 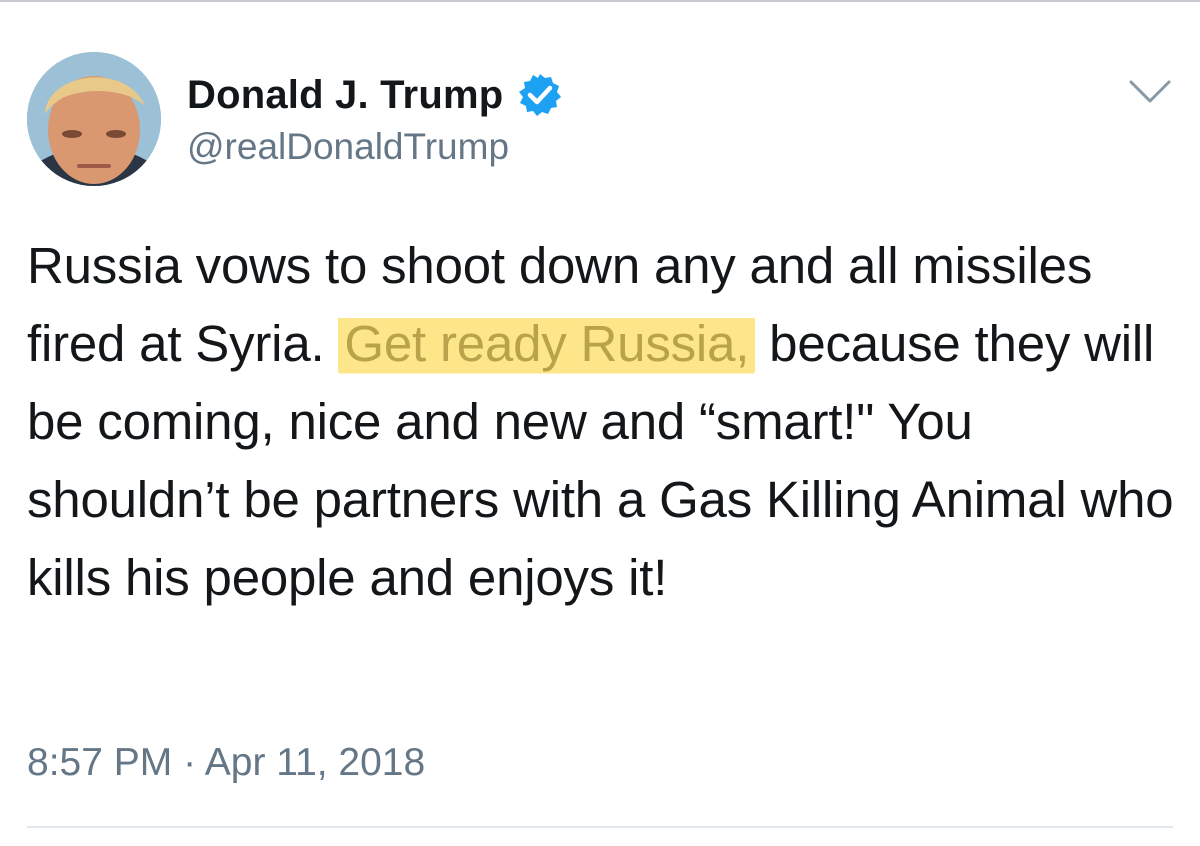 What do you see at coordinates (540, 95) in the screenshot?
I see `verified-badge-icon` at bounding box center [540, 95].